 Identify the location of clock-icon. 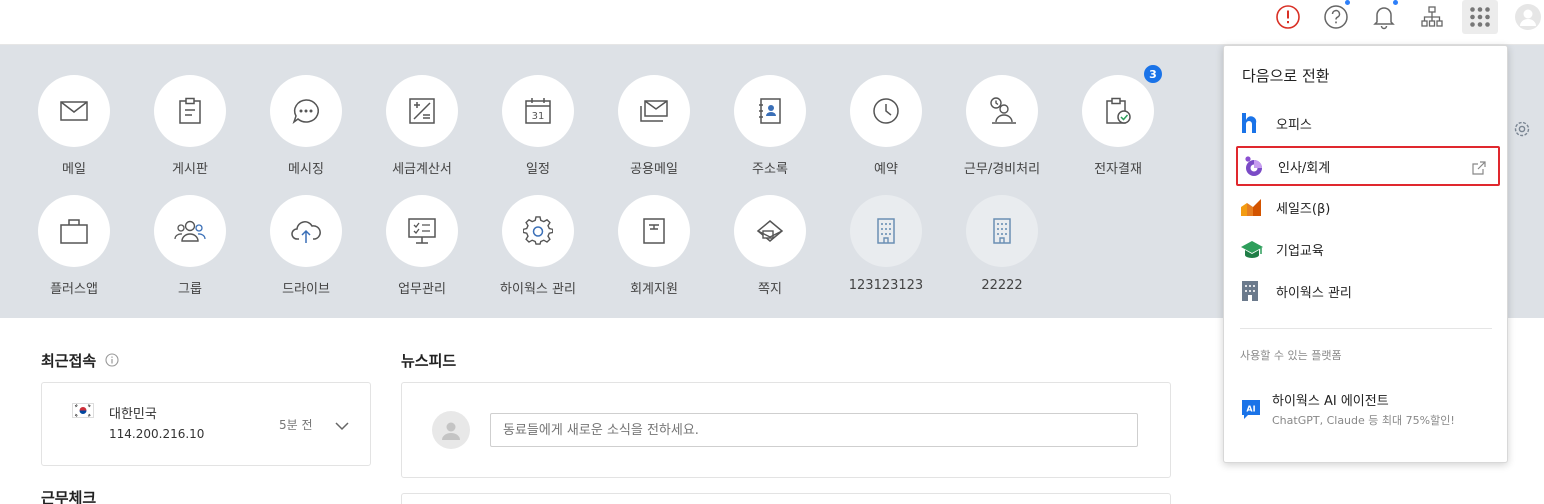
(886, 111).